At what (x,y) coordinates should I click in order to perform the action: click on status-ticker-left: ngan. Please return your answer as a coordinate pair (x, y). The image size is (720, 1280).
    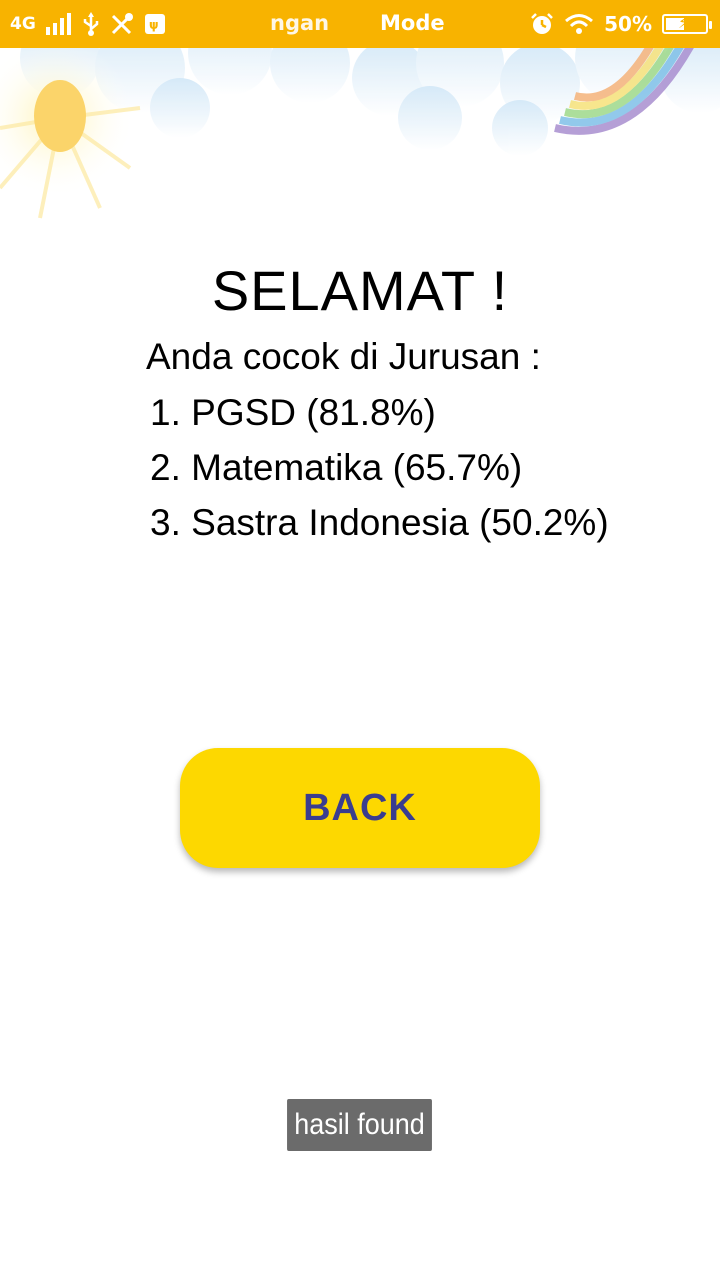
    Looking at the image, I should click on (300, 23).